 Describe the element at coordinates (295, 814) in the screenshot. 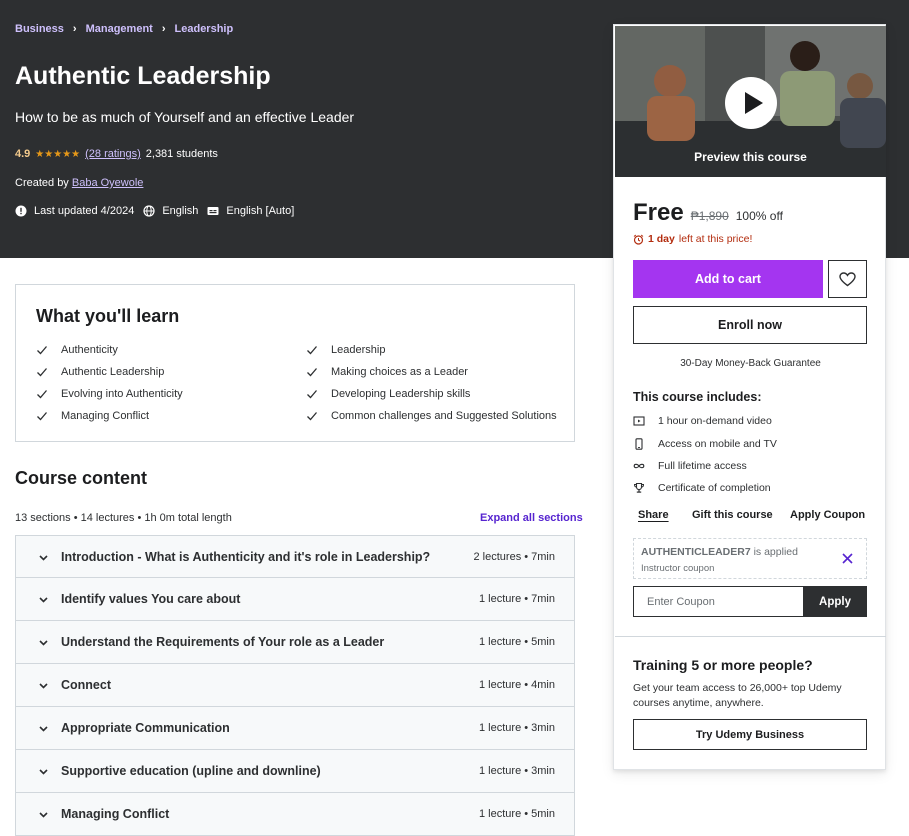

I see `curriculum-section: Managing Conflict 1 lecture • 5min` at that location.